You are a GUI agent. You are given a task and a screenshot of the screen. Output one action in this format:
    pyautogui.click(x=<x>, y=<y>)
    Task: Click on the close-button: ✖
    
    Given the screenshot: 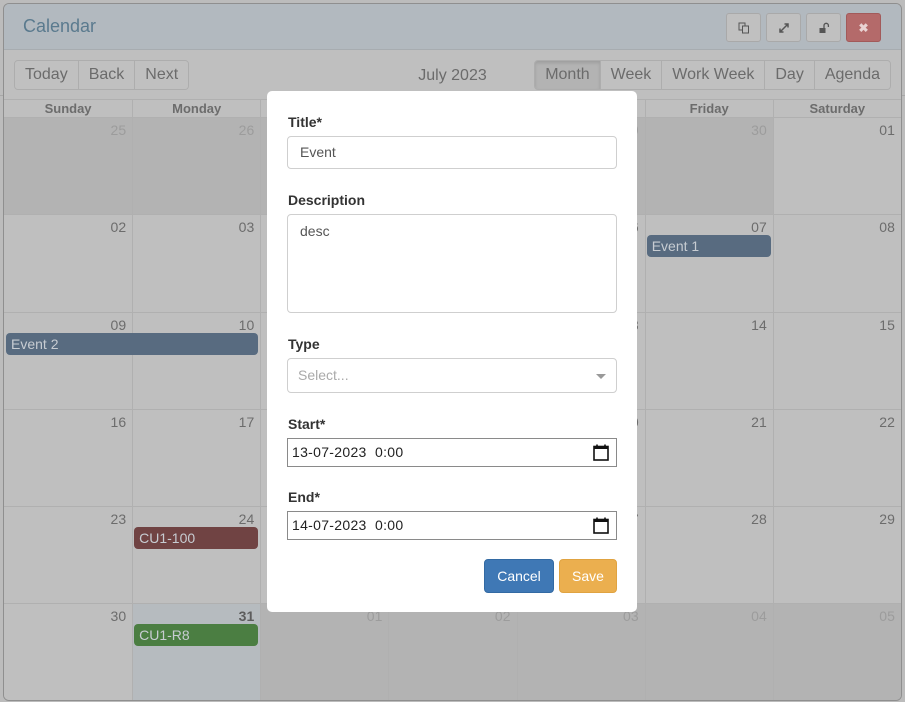 What is the action you would take?
    pyautogui.click(x=863, y=27)
    